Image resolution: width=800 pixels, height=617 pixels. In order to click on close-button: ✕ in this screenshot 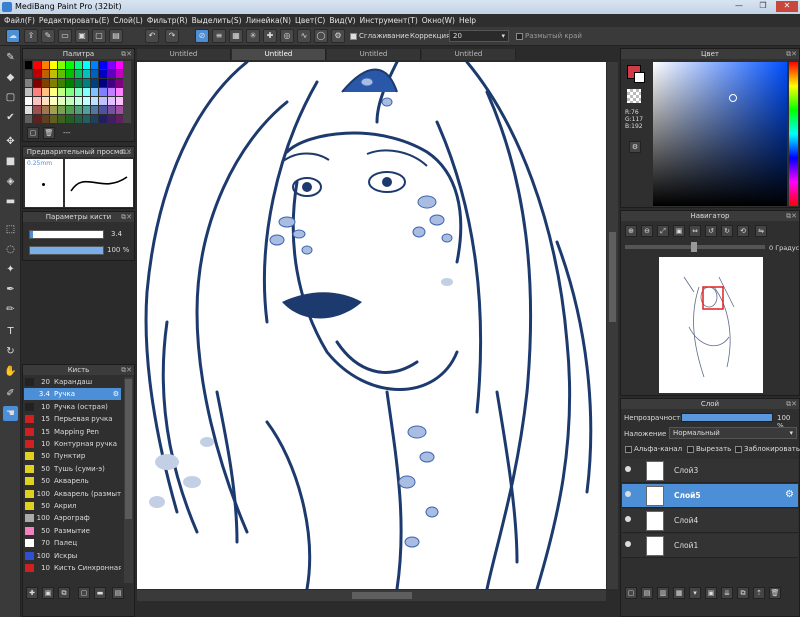, I will do `click(787, 6)`.